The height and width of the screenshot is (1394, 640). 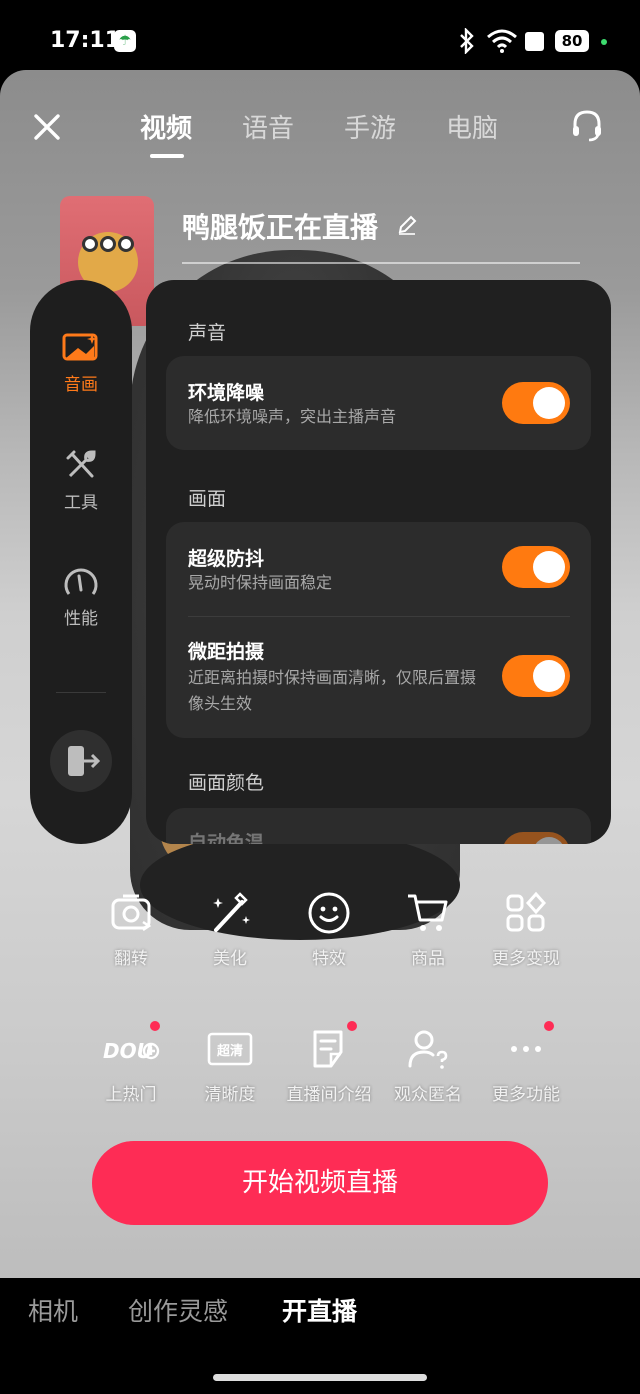 What do you see at coordinates (85, 40) in the screenshot?
I see `status-time: 17:11` at bounding box center [85, 40].